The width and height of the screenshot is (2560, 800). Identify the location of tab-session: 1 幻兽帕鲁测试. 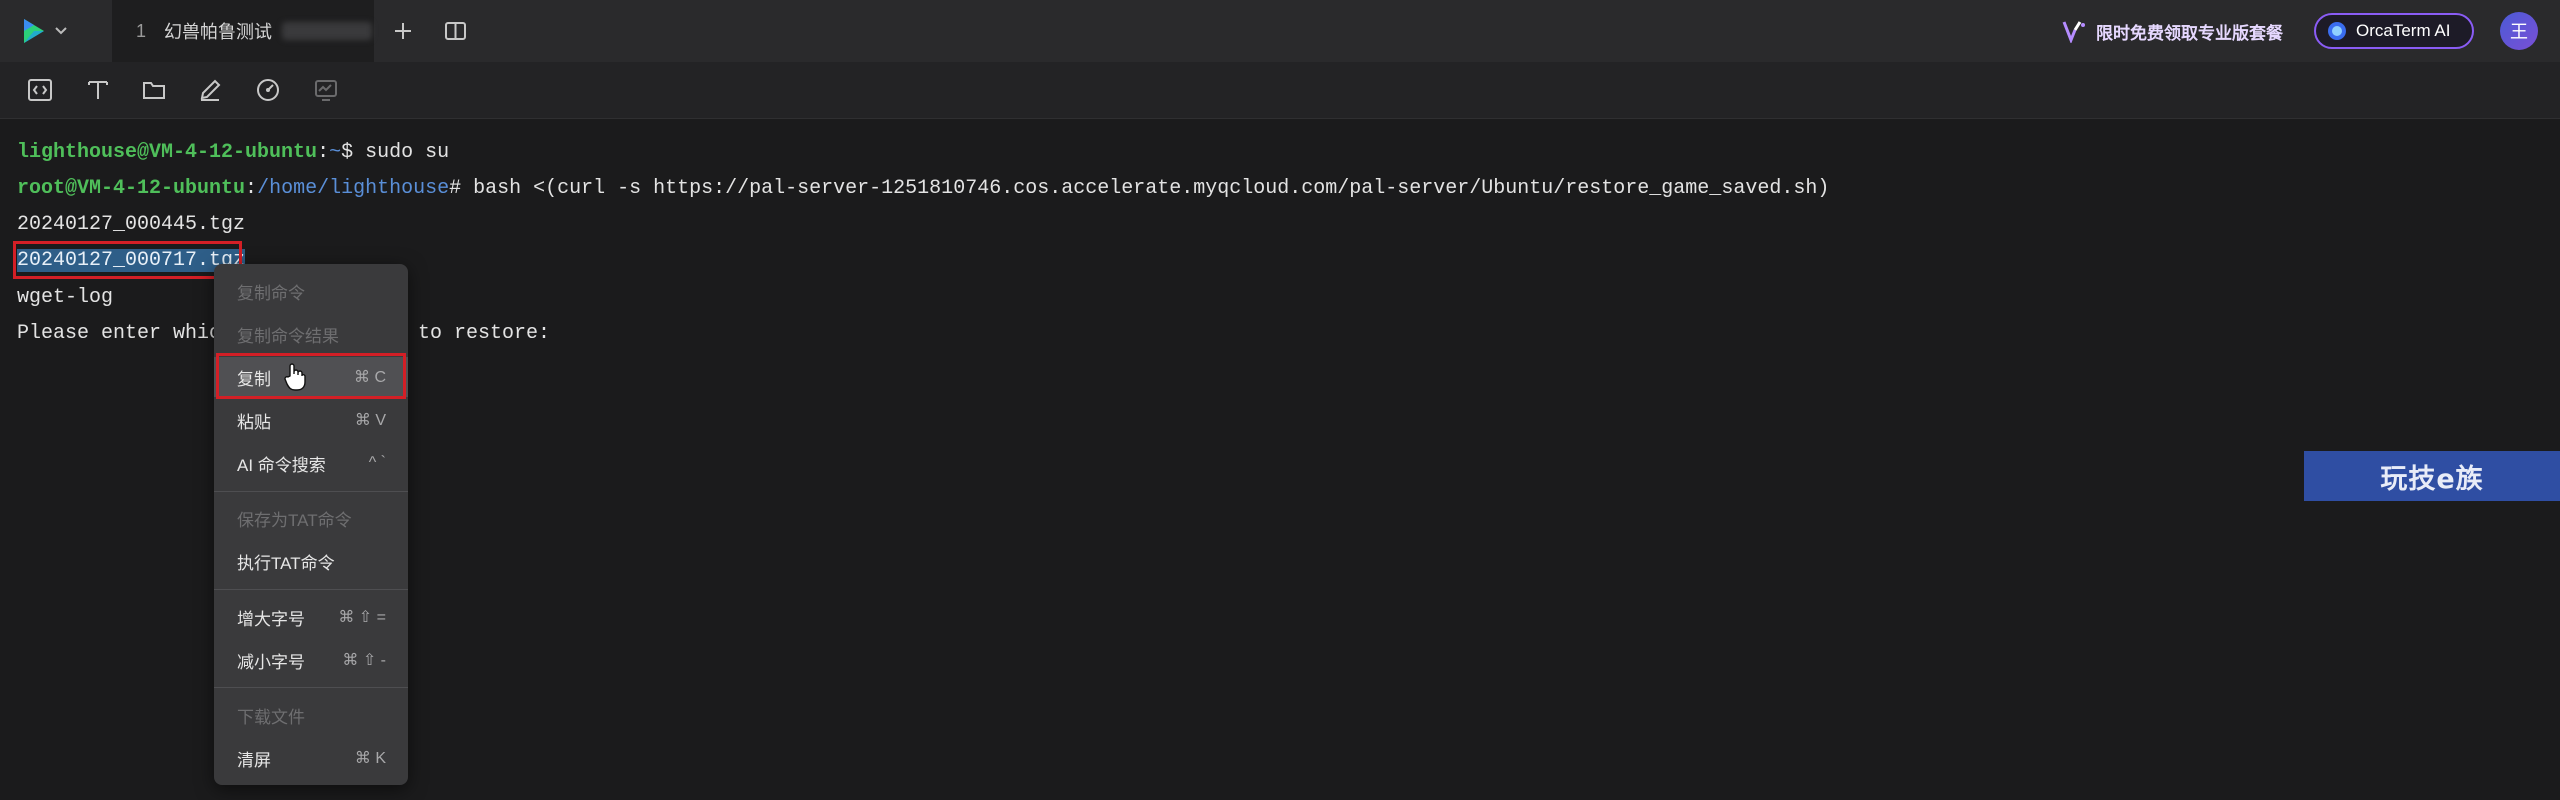
(243, 31).